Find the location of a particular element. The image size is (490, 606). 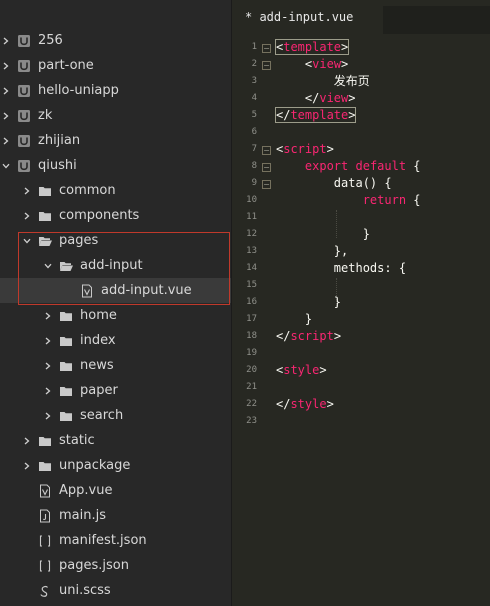

tree-item-index: index is located at coordinates (115, 340).